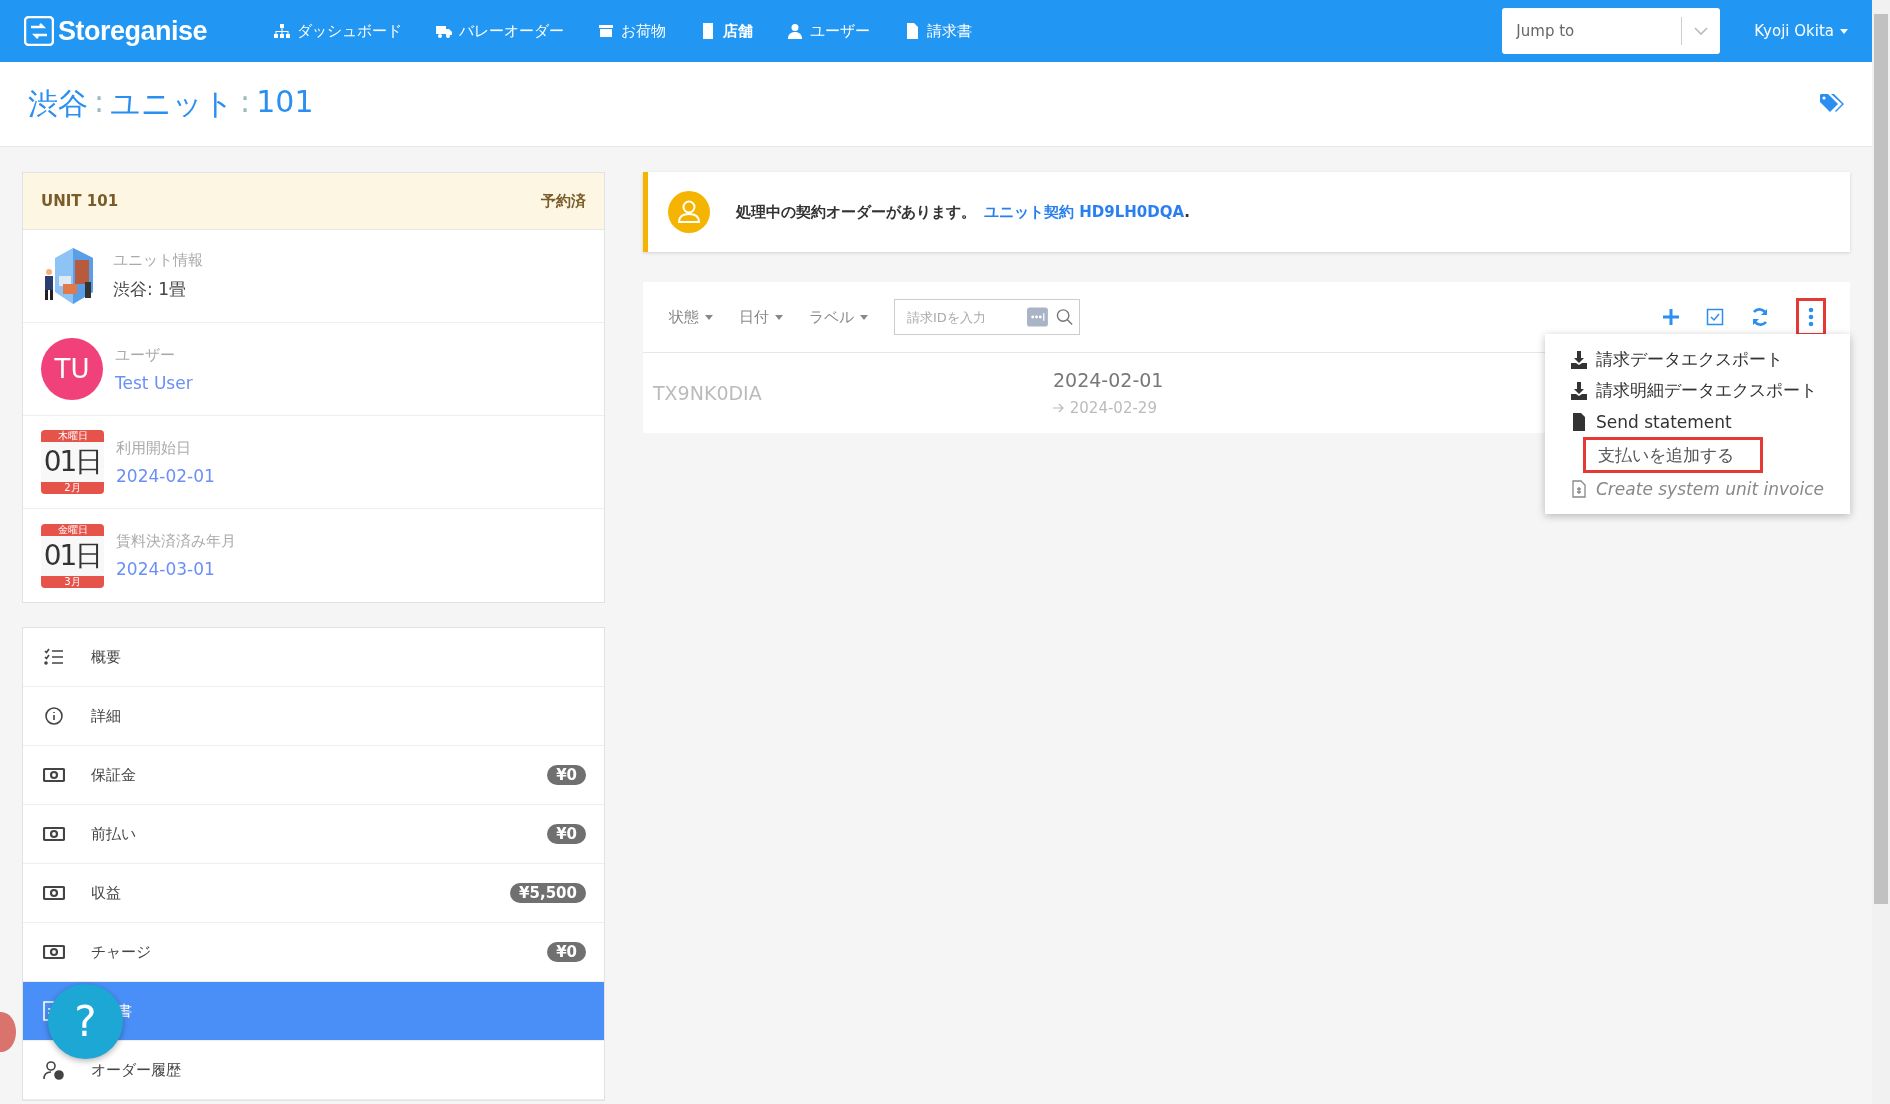  I want to click on checklist-icon, so click(54, 657).